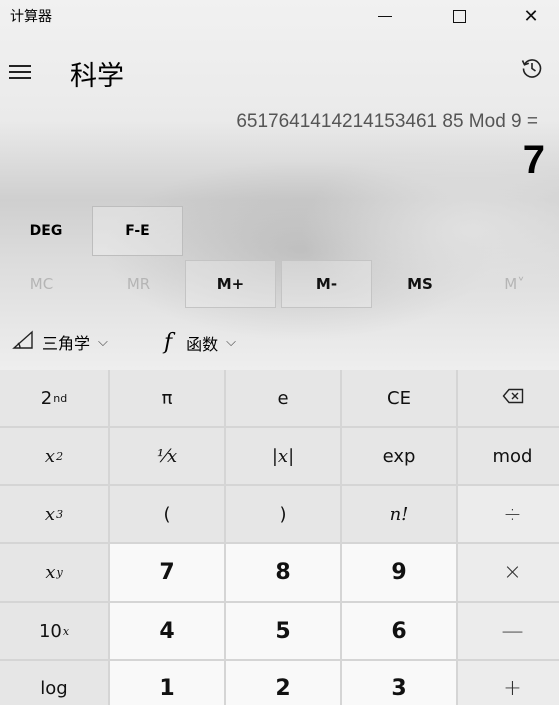 The width and height of the screenshot is (559, 705). What do you see at coordinates (21, 70) in the screenshot?
I see `hamburger-menu-icon` at bounding box center [21, 70].